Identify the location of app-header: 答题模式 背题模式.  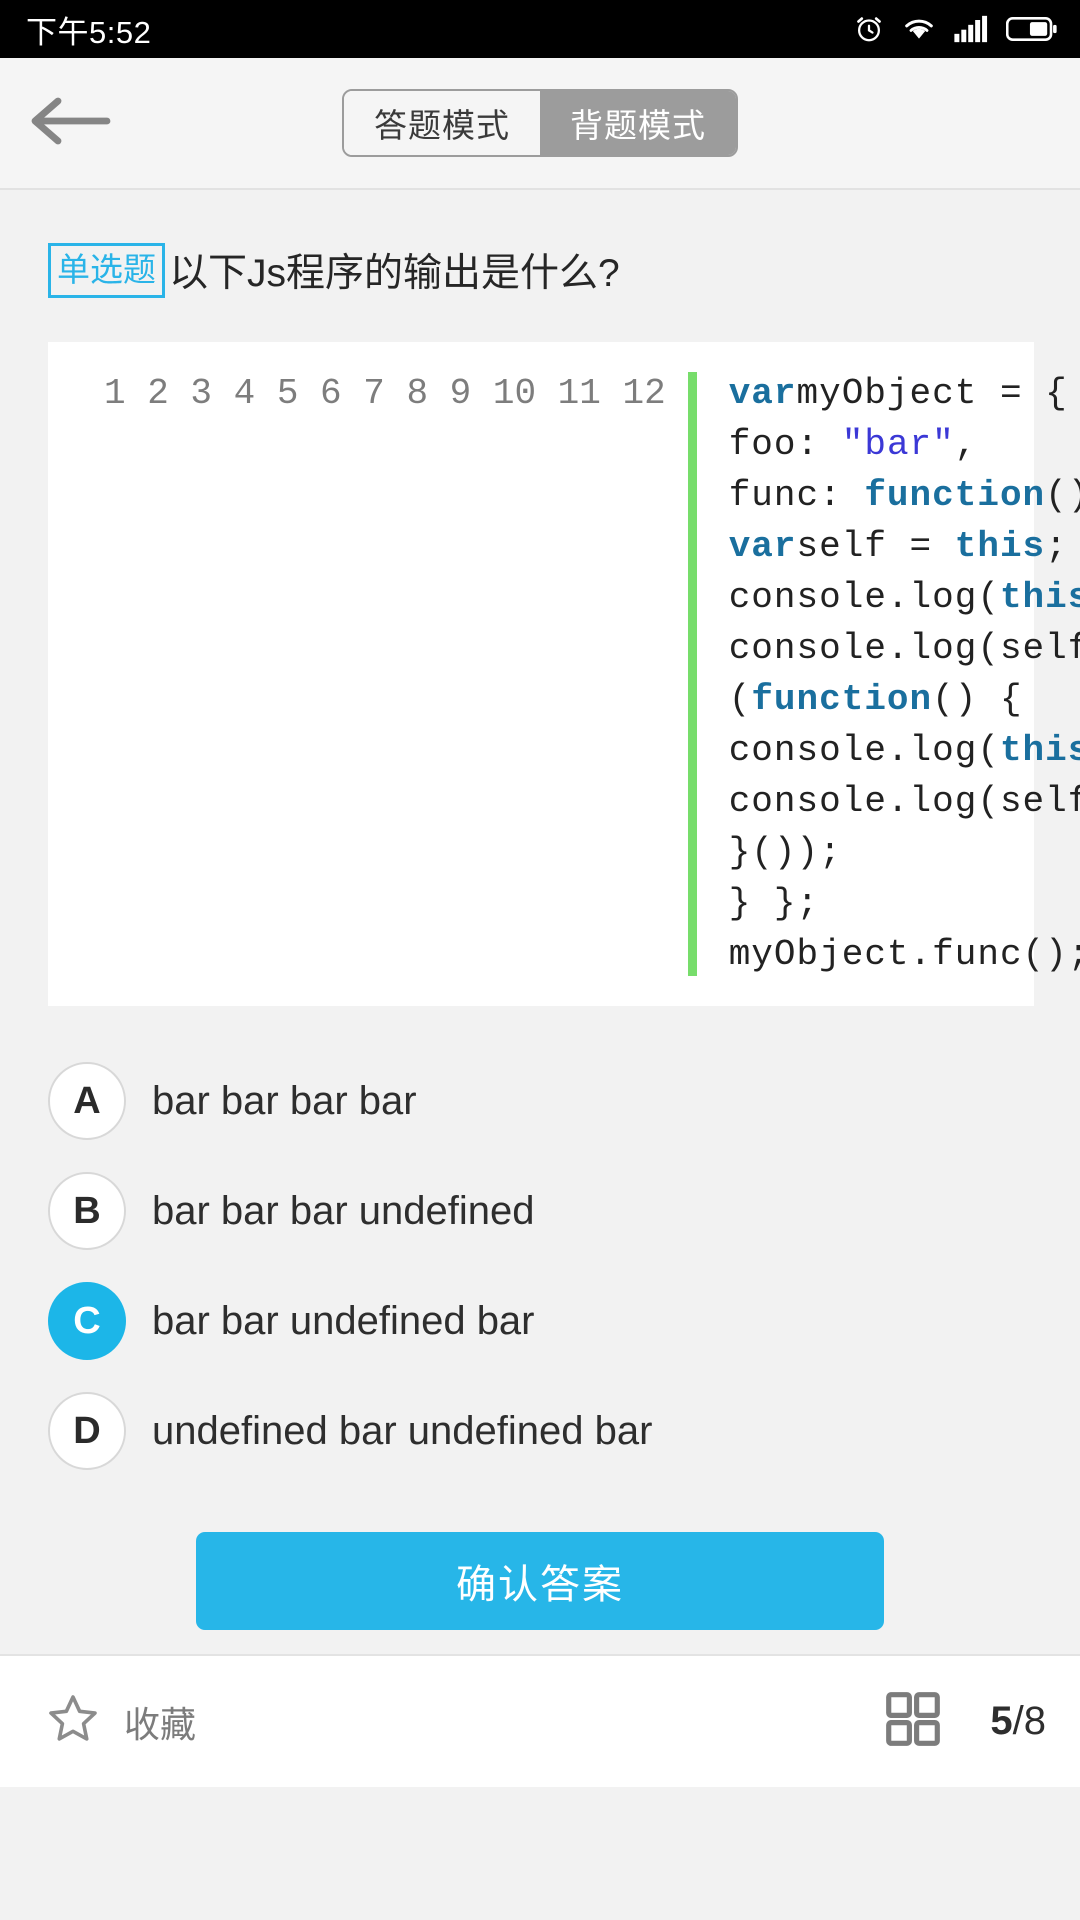
(540, 124).